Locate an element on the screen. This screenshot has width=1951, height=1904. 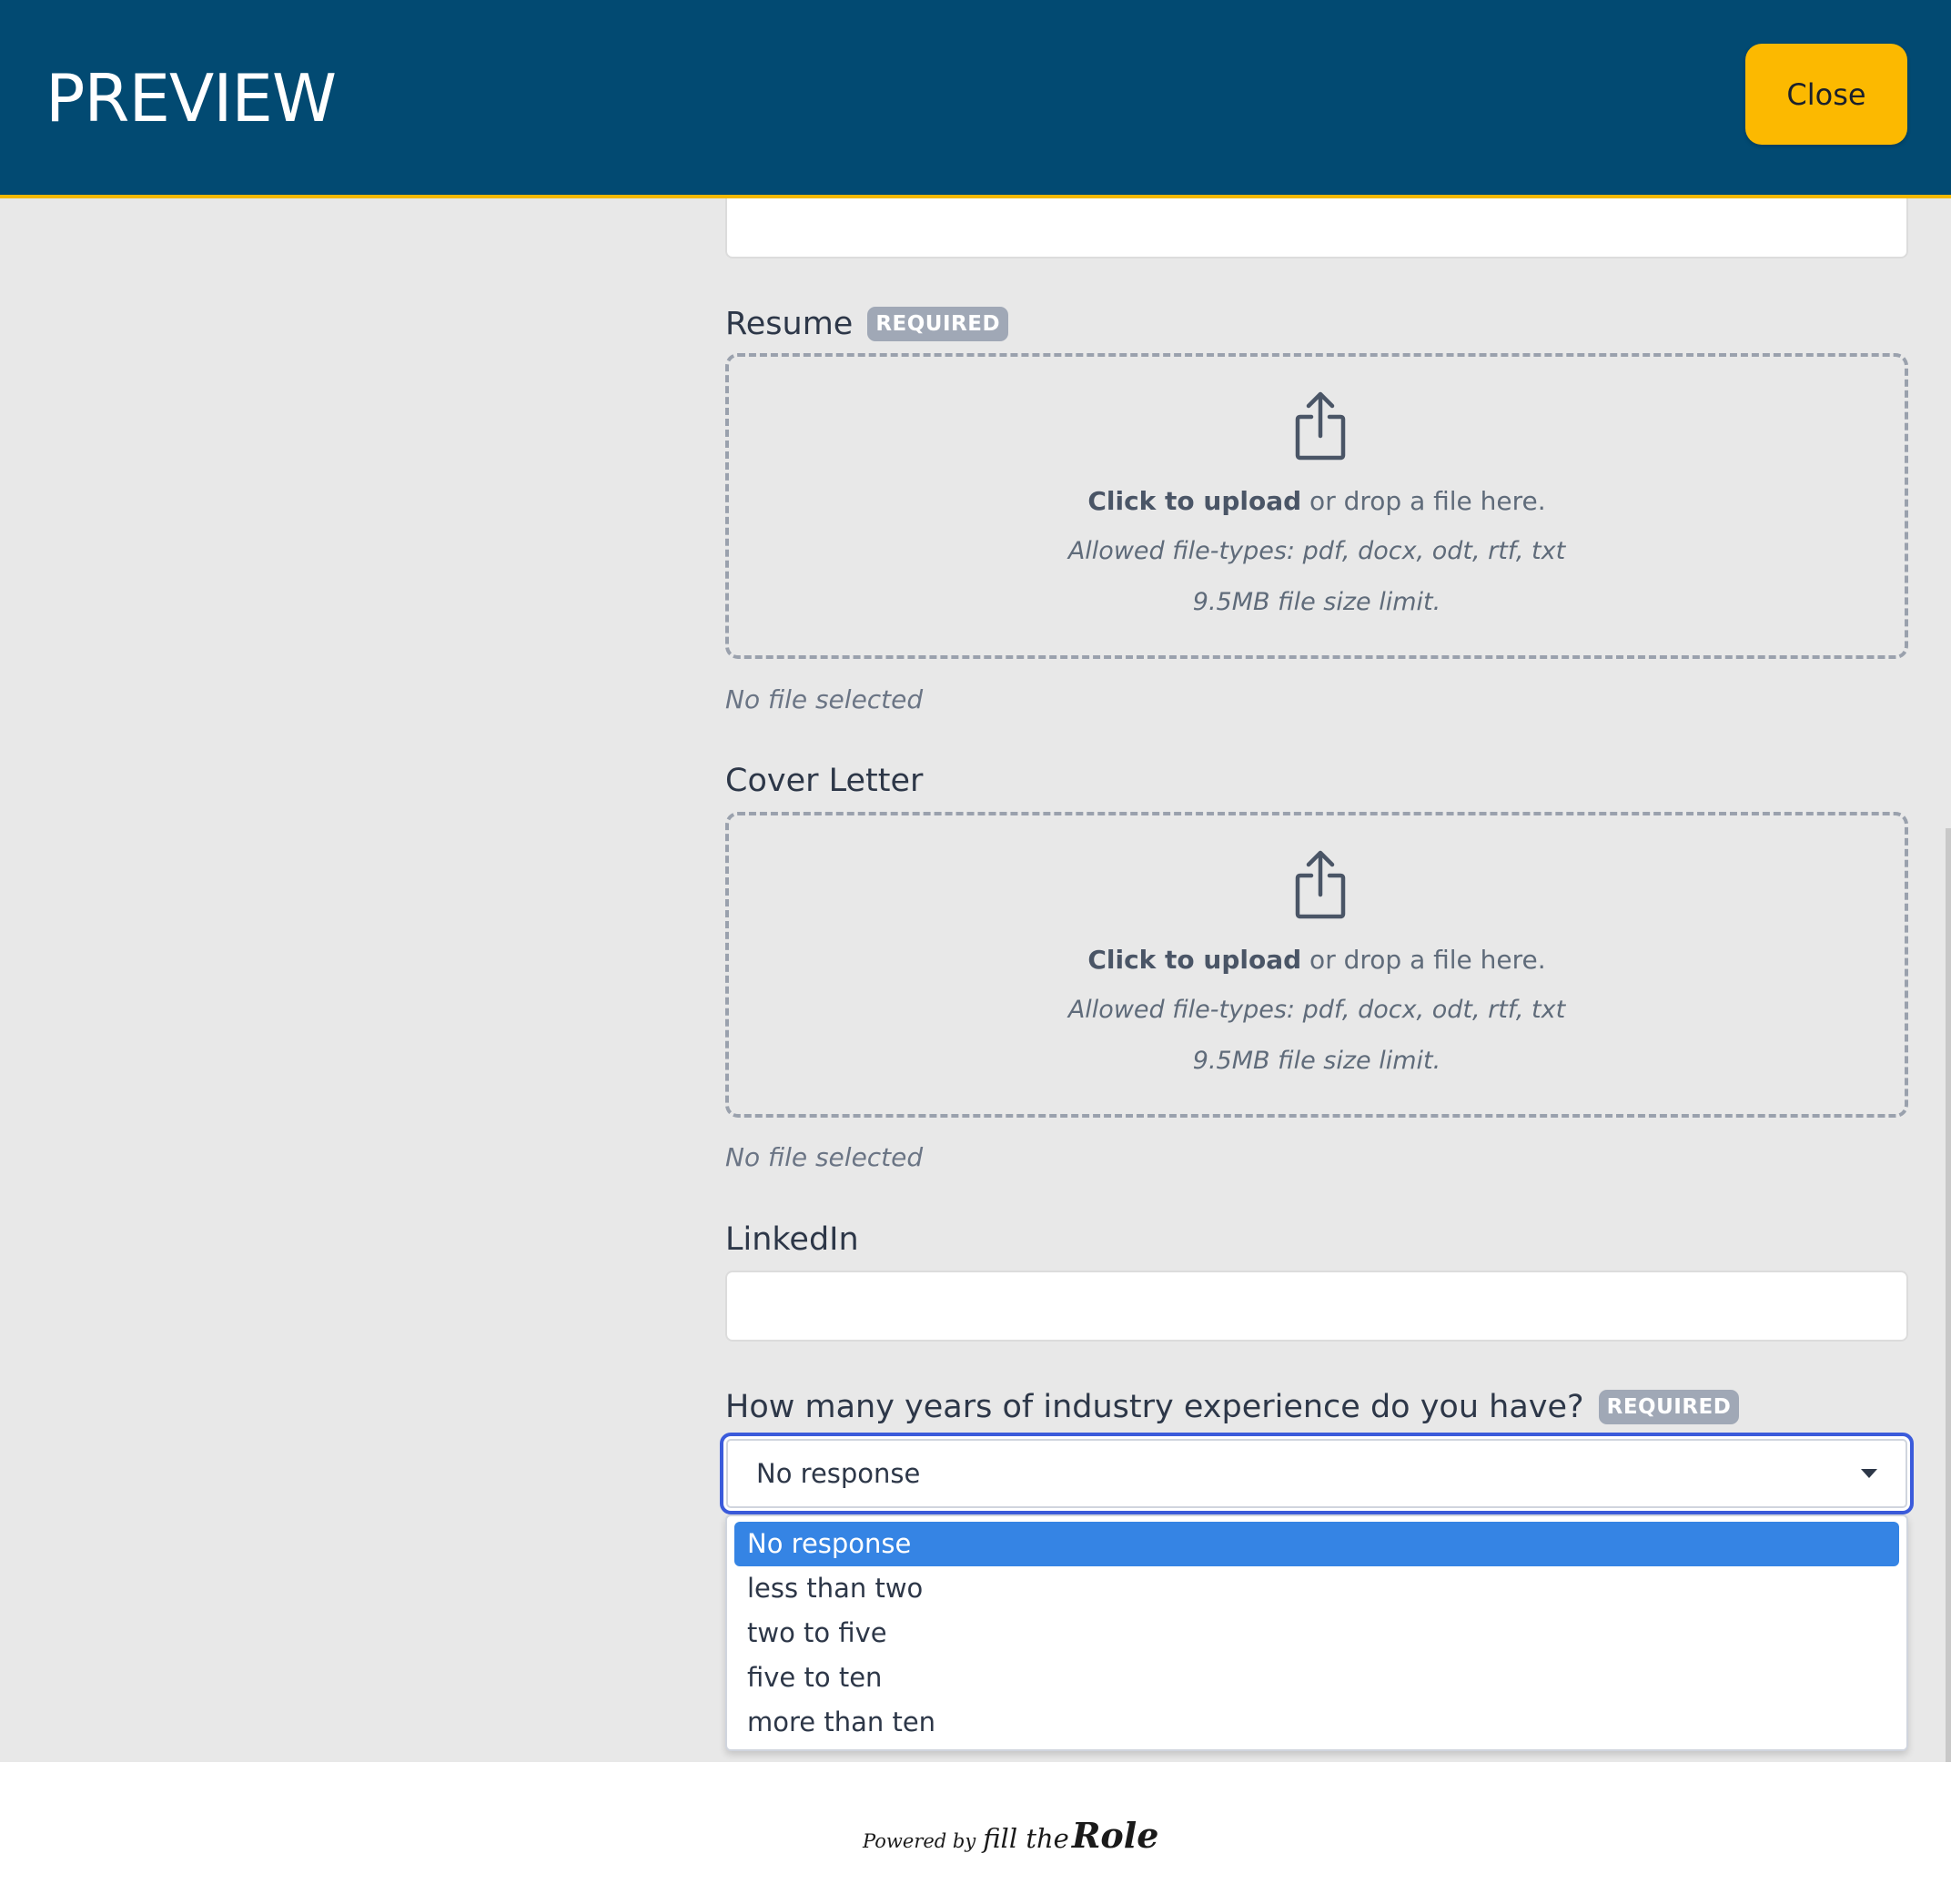
previous-field-input is located at coordinates (1316, 228).